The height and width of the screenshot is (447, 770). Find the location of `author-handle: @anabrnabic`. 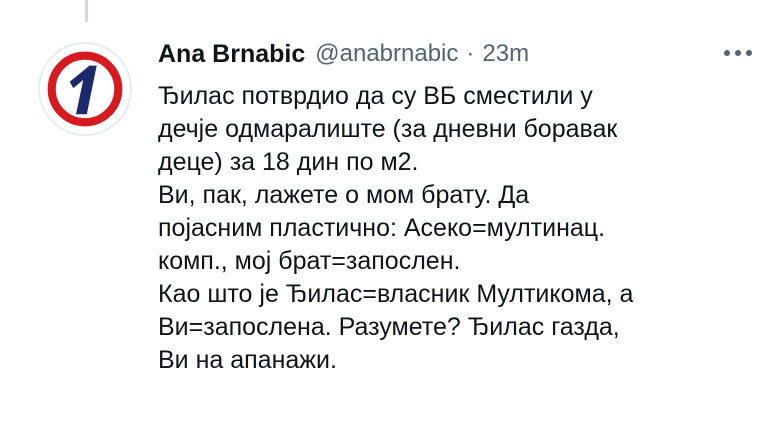

author-handle: @anabrnabic is located at coordinates (386, 54).